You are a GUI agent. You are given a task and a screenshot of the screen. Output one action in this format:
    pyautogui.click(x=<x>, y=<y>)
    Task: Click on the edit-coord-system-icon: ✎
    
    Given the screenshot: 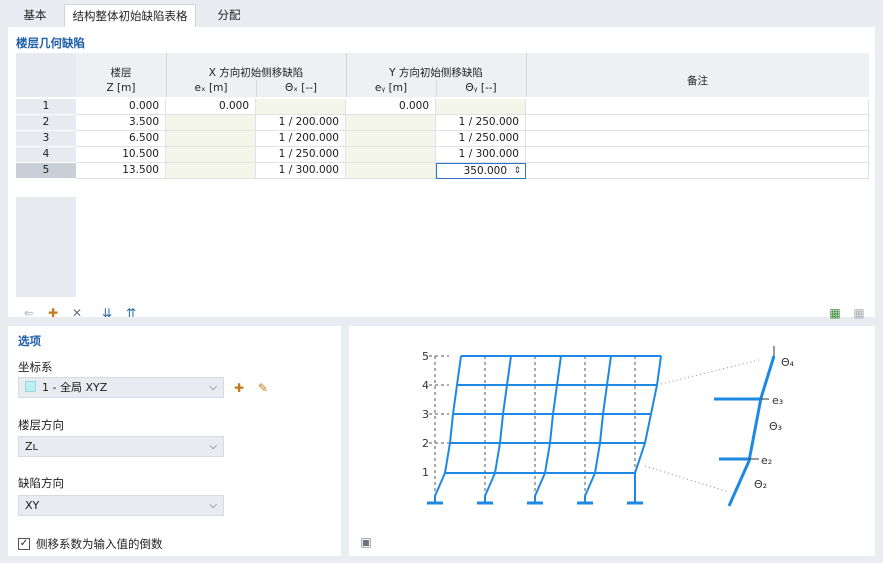 What is the action you would take?
    pyautogui.click(x=263, y=387)
    